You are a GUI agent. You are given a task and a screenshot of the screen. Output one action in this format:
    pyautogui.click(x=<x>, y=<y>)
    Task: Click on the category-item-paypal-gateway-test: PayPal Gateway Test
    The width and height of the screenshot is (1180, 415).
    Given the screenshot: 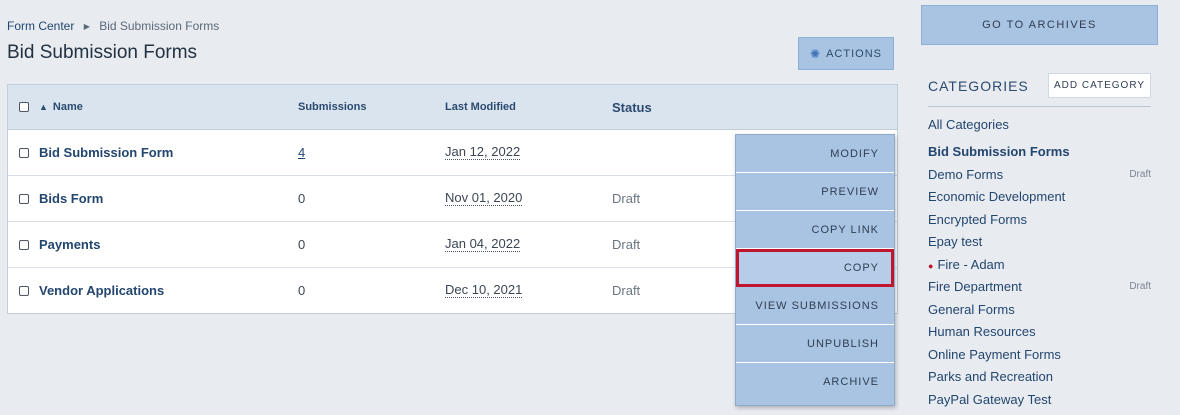 What is the action you would take?
    pyautogui.click(x=1039, y=399)
    